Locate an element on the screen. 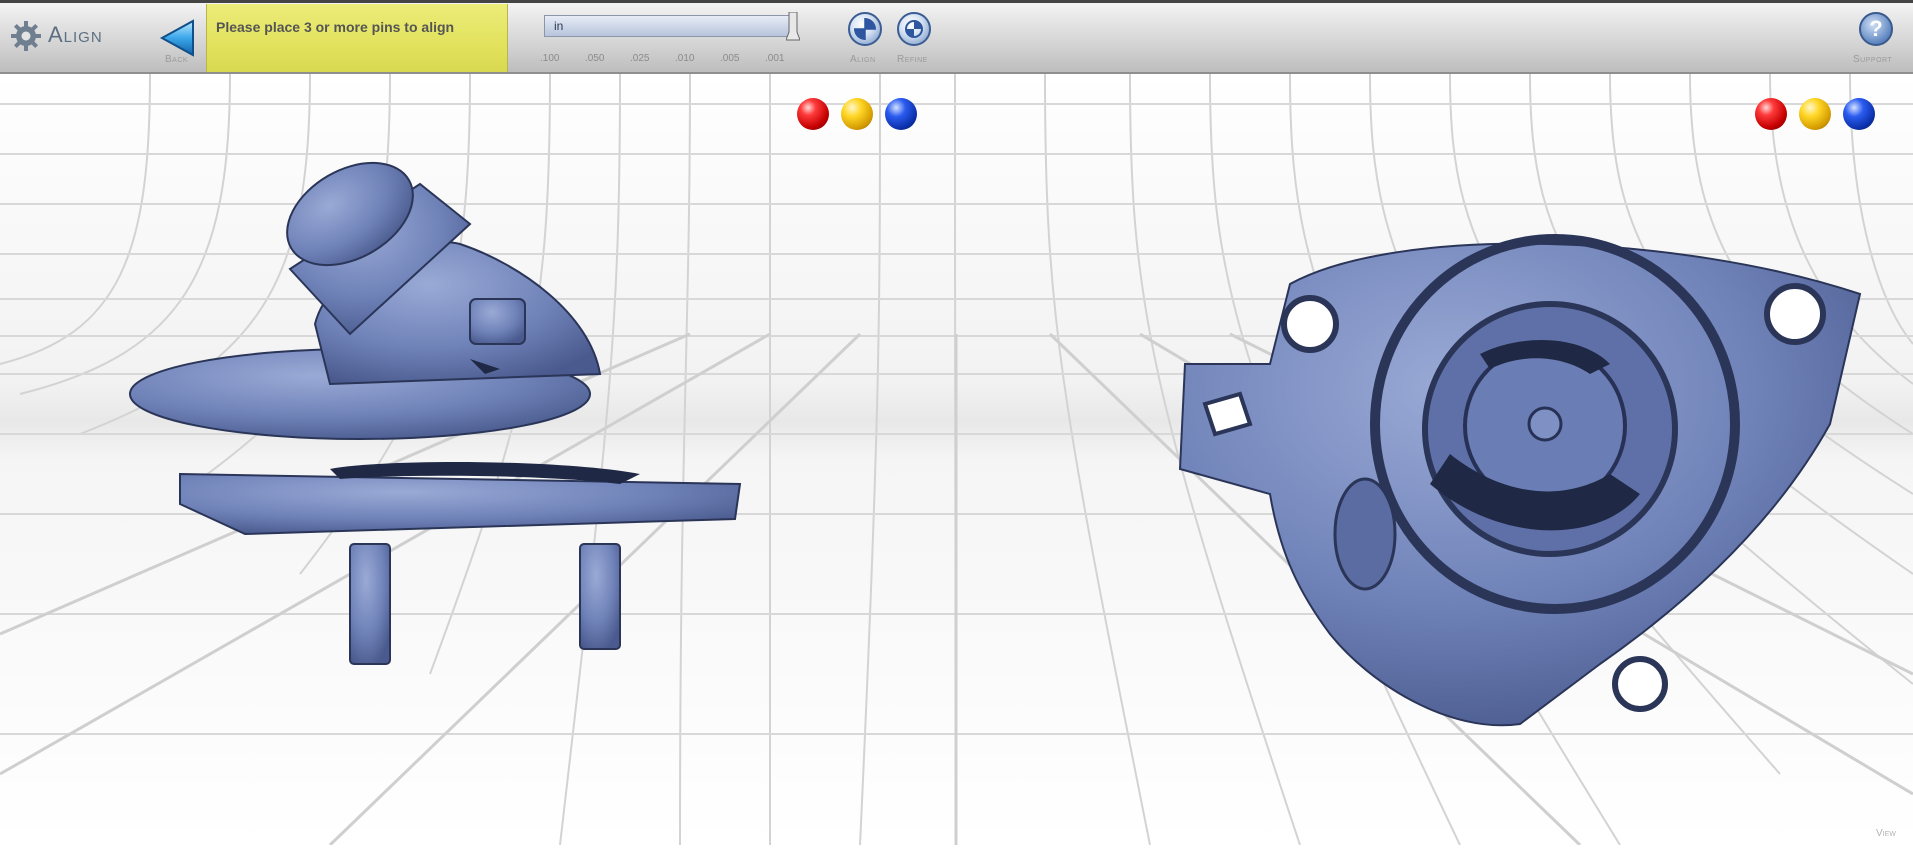 This screenshot has height=850, width=1913. red-pin-right is located at coordinates (1771, 114).